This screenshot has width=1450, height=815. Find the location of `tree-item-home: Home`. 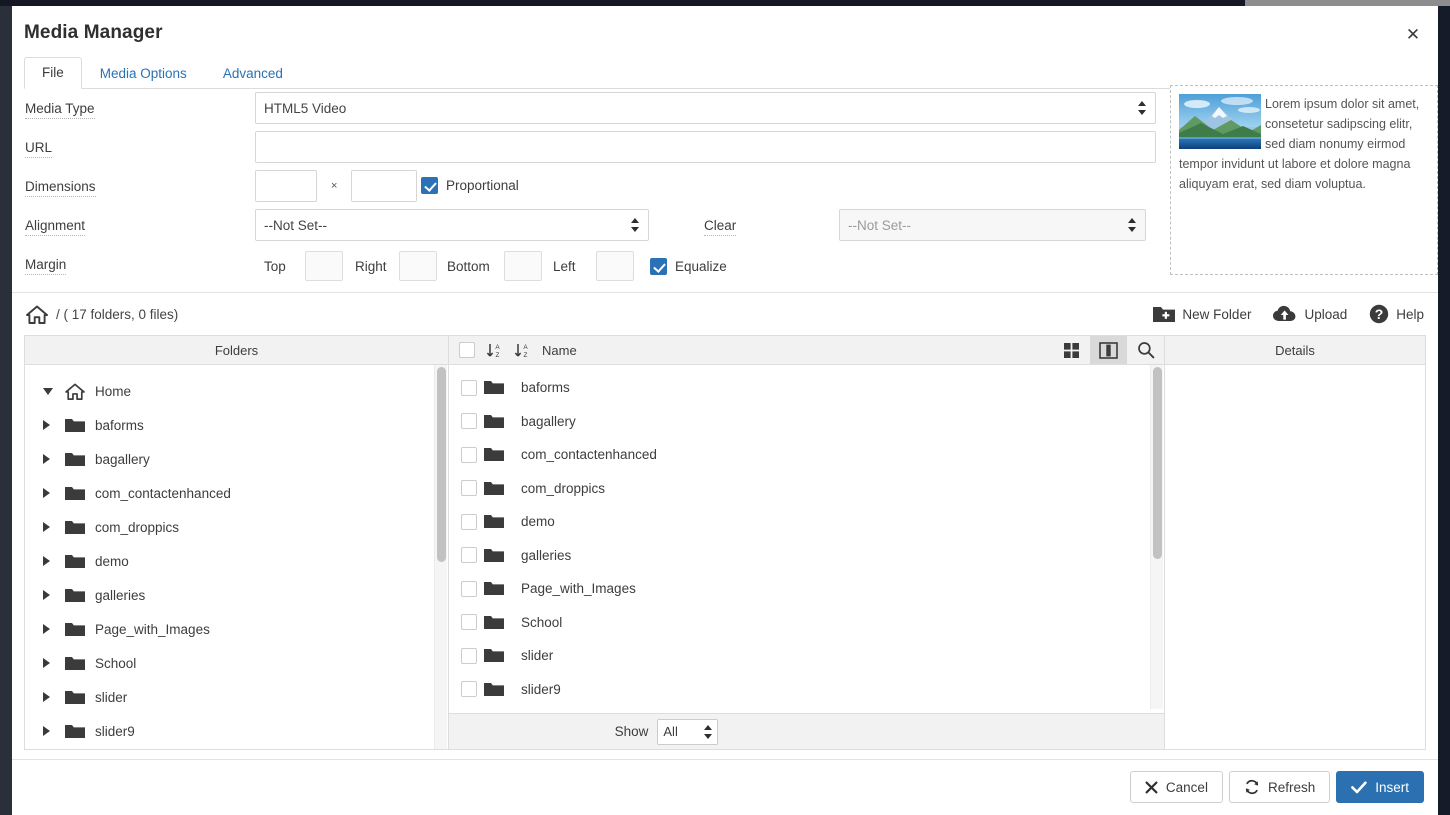

tree-item-home: Home is located at coordinates (236, 391).